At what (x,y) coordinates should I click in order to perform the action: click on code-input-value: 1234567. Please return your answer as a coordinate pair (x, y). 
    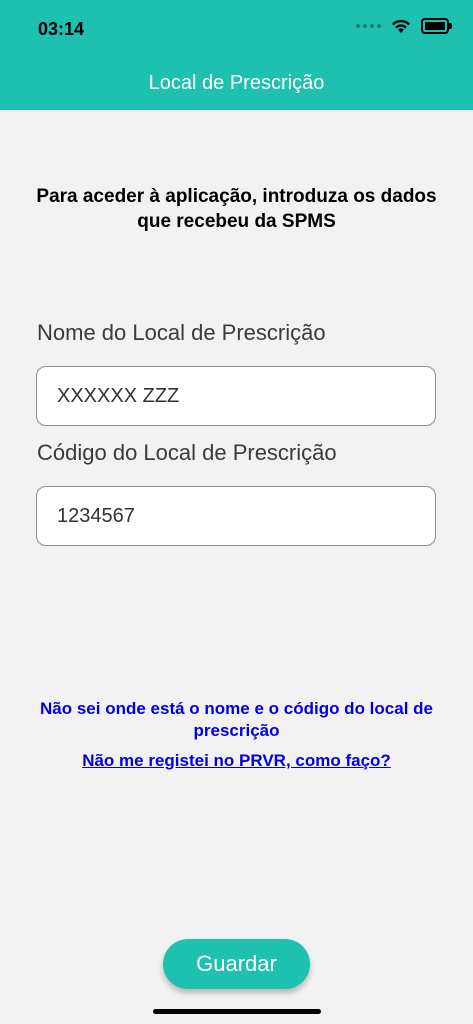
    Looking at the image, I should click on (96, 515).